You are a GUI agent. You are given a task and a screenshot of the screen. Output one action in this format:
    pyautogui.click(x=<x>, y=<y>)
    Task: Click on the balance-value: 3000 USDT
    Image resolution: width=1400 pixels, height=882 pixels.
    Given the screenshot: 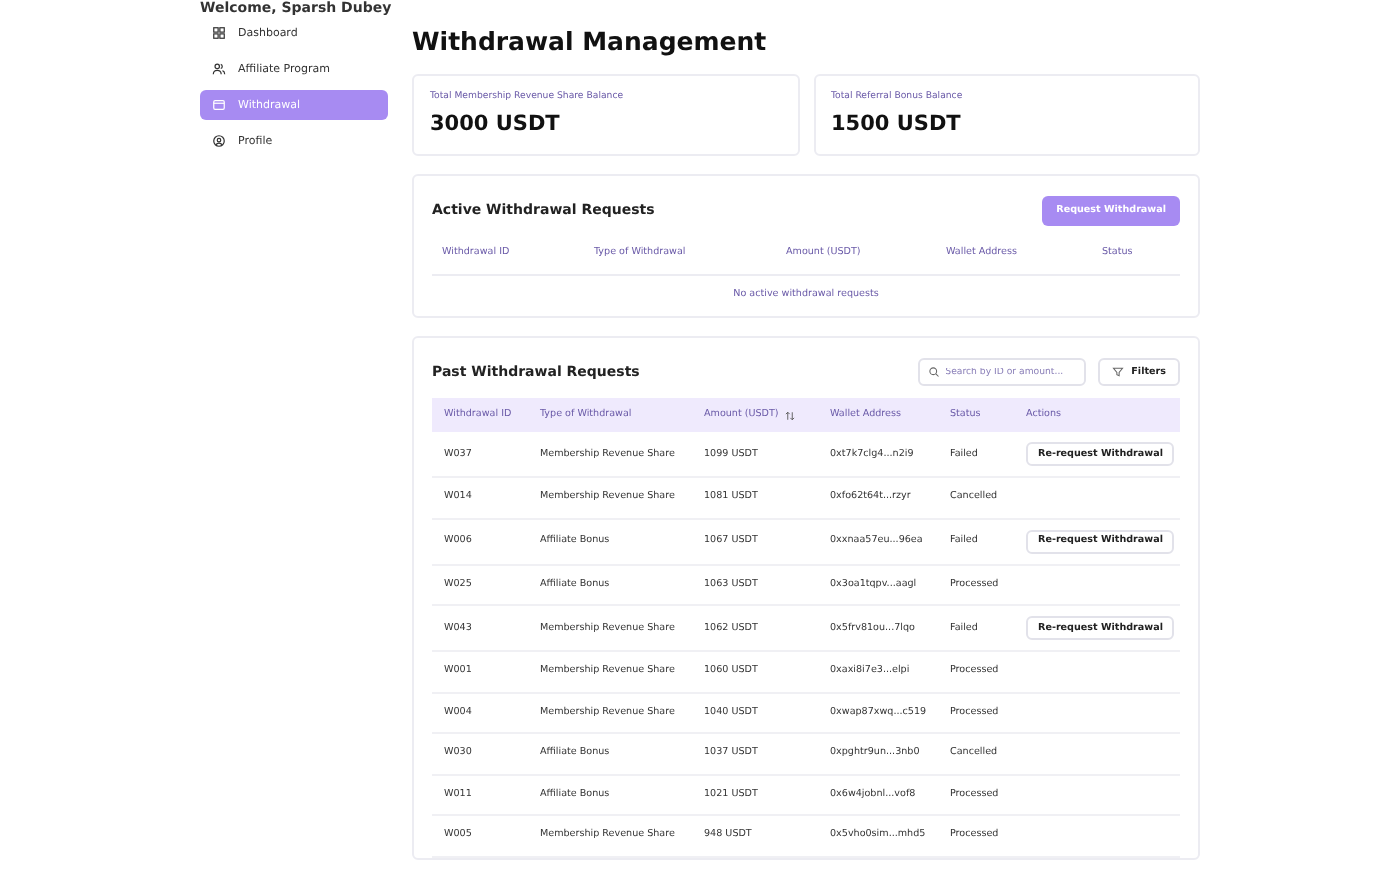 What is the action you would take?
    pyautogui.click(x=496, y=124)
    